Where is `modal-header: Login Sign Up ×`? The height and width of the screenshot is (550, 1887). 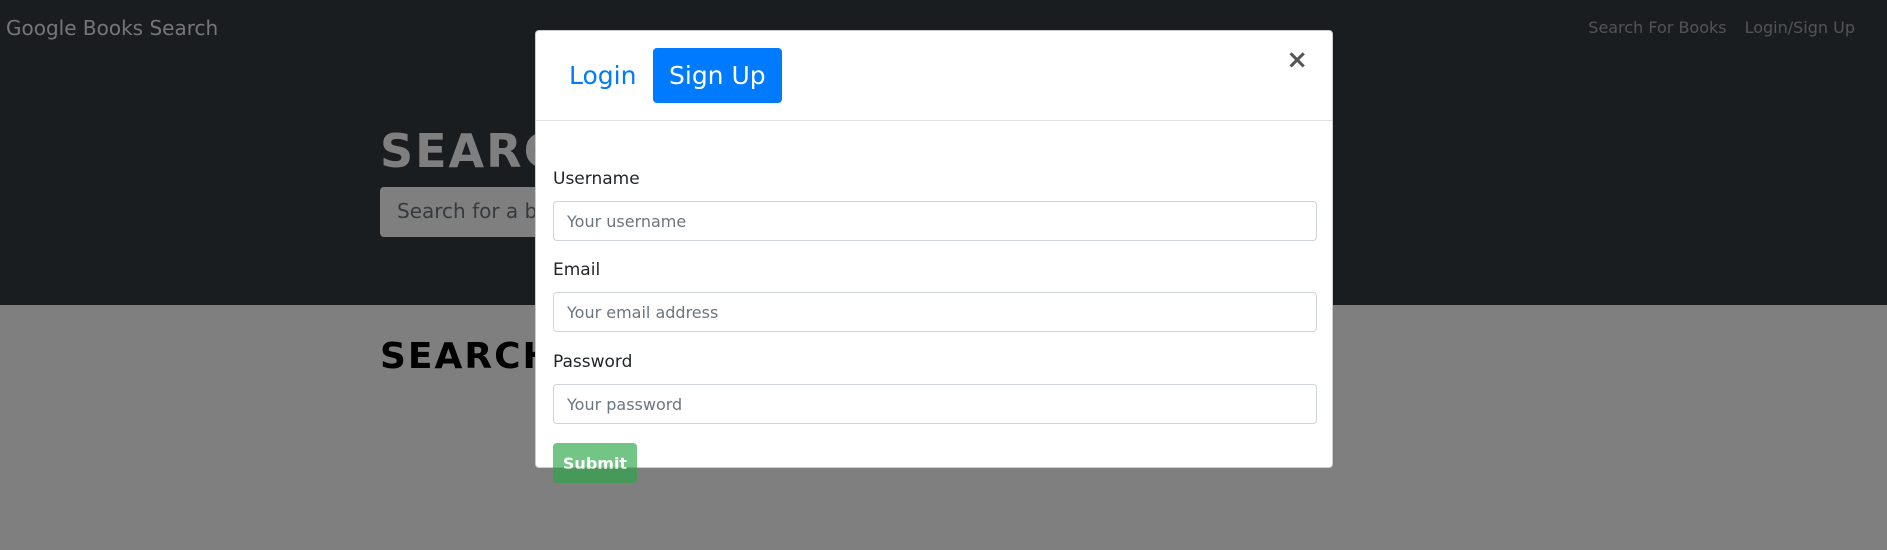
modal-header: Login Sign Up × is located at coordinates (934, 76).